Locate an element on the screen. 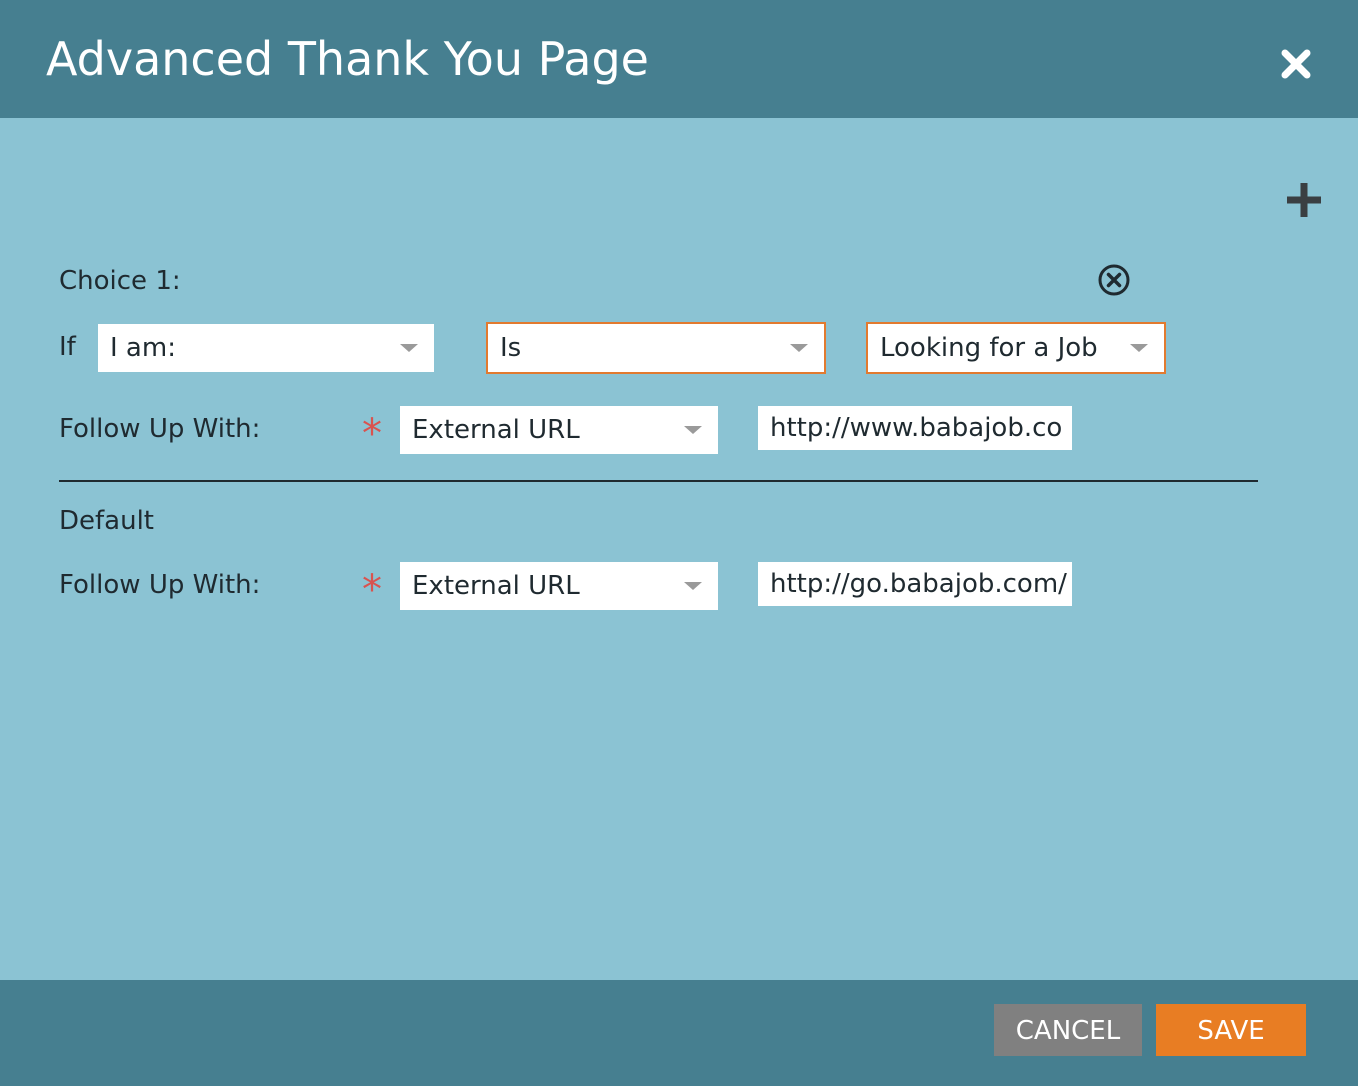  plus-icon is located at coordinates (1304, 200).